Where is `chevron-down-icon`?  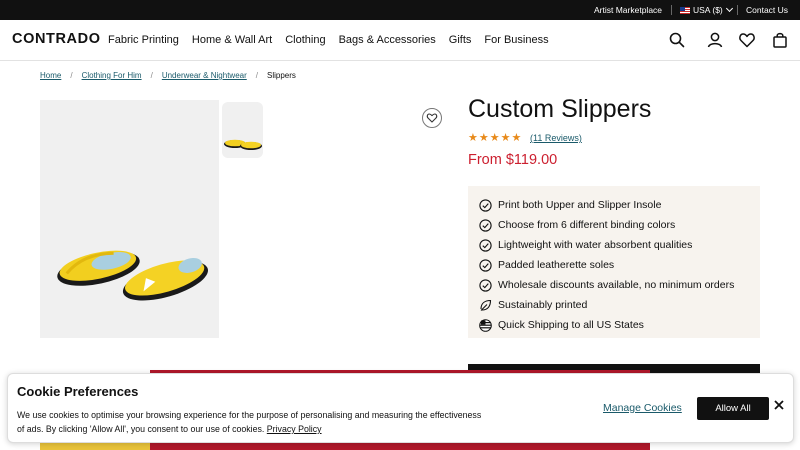 chevron-down-icon is located at coordinates (729, 8).